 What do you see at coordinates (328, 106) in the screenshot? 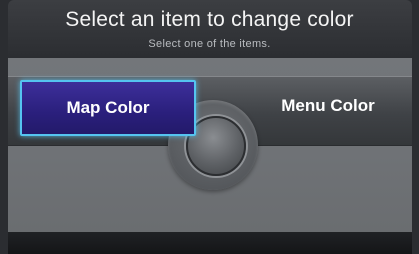
I see `menu-color-button: Menu Color` at bounding box center [328, 106].